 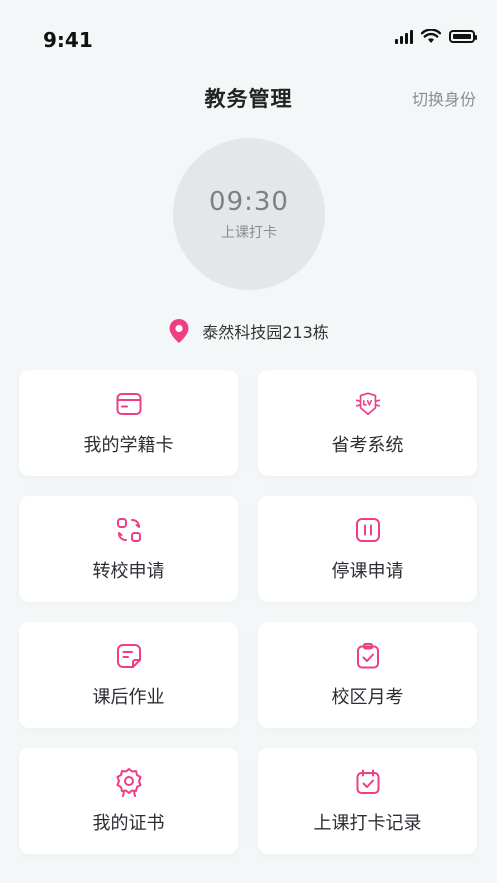 I want to click on menu-student-card: 我的学籍卡, so click(x=128, y=423).